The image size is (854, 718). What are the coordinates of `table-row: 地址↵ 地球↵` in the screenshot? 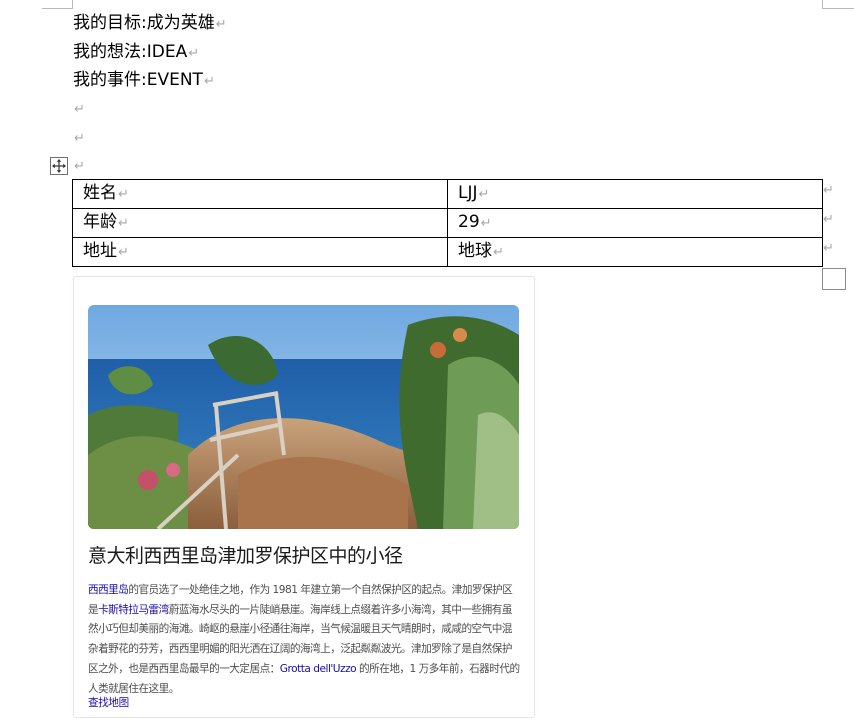 It's located at (447, 252).